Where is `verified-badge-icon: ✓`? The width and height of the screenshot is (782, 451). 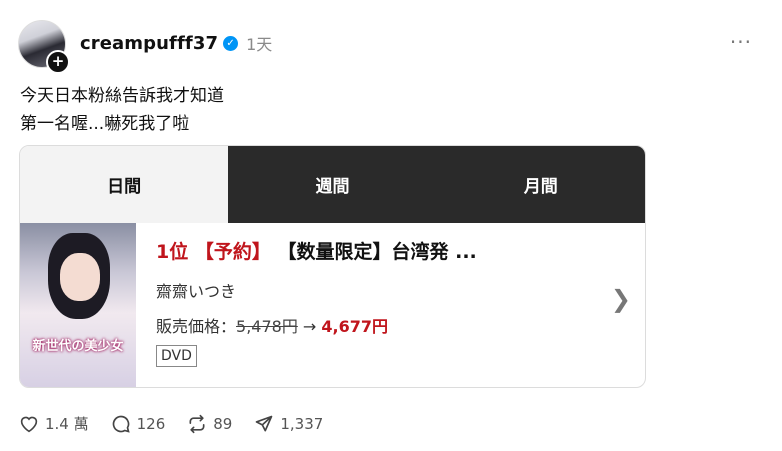 verified-badge-icon: ✓ is located at coordinates (231, 43).